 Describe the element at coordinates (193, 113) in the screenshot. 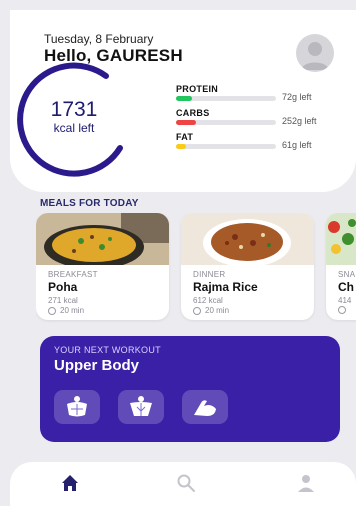

I see `macro-name: CARBS` at that location.